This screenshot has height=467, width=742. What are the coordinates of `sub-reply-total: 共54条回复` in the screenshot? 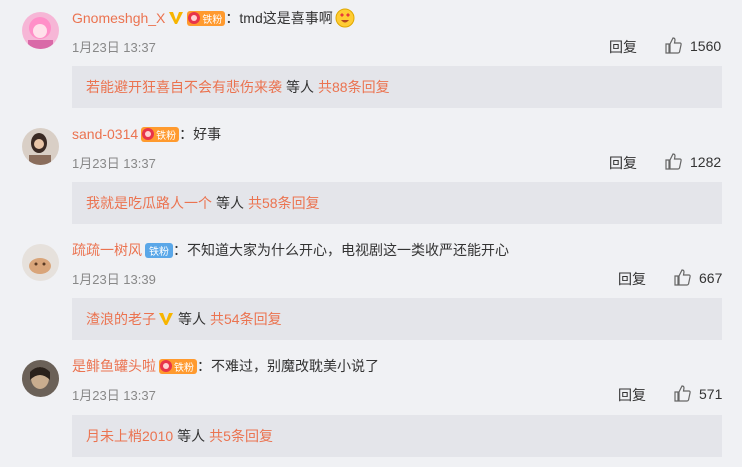 It's located at (246, 319).